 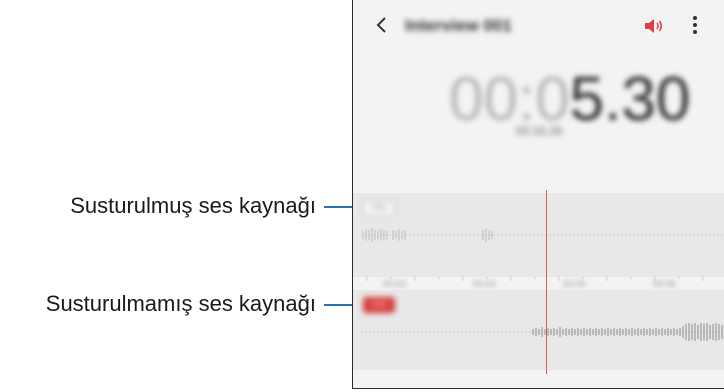 What do you see at coordinates (379, 305) in the screenshot?
I see `unmuted-source-tag: 000` at bounding box center [379, 305].